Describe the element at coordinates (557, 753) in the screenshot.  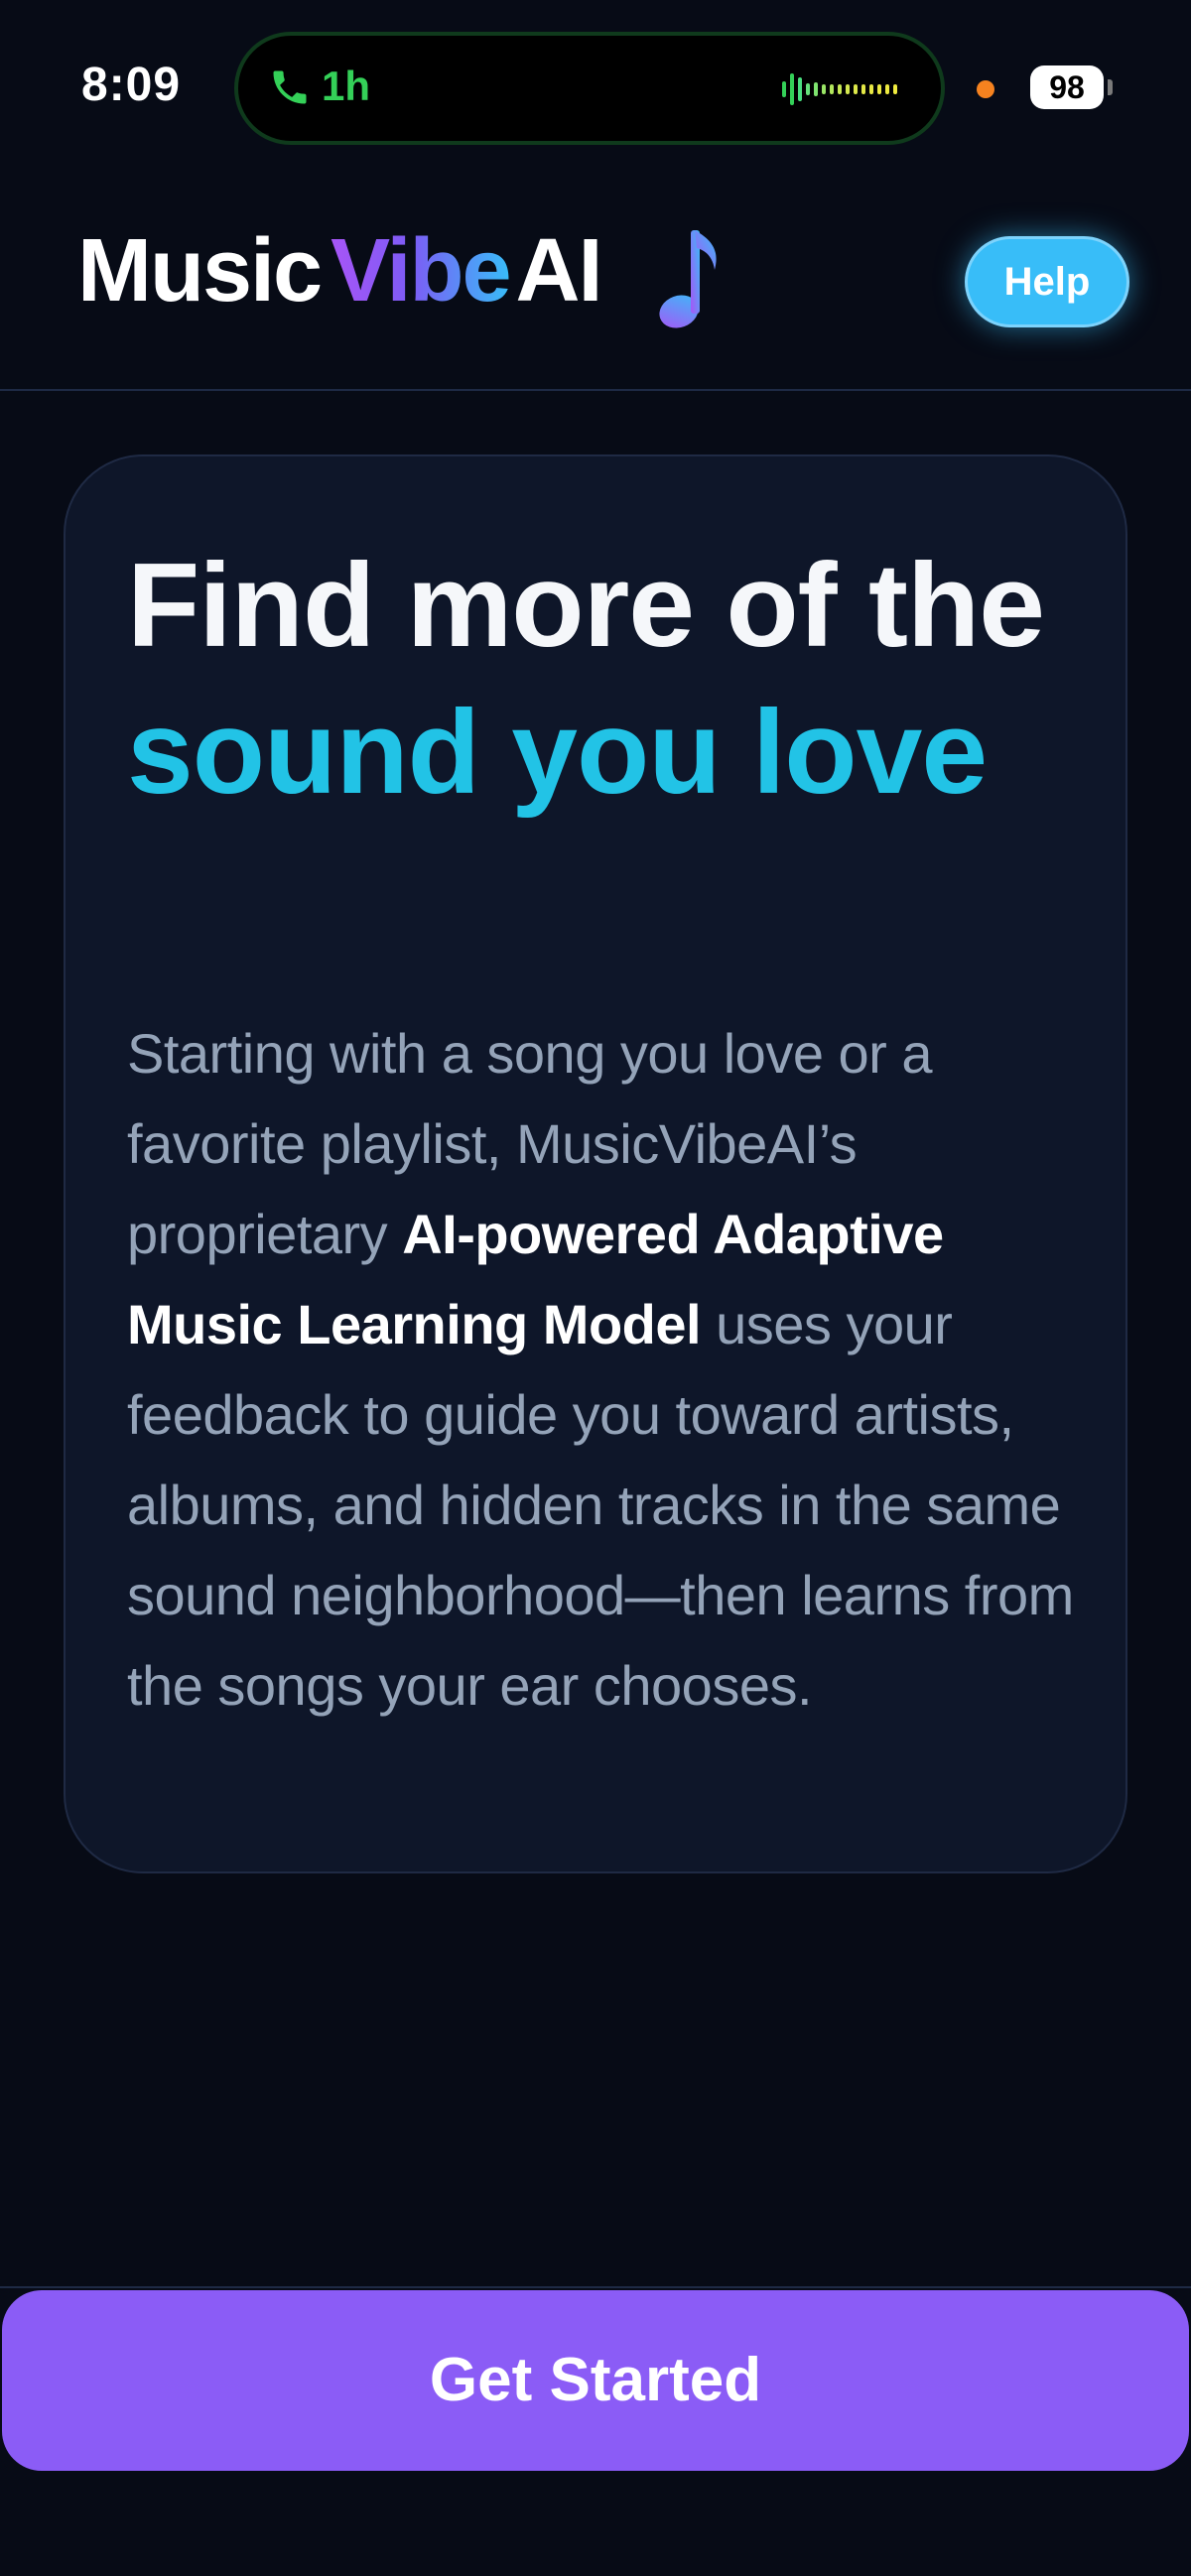
I see `hero-title-accent: sound you love` at that location.